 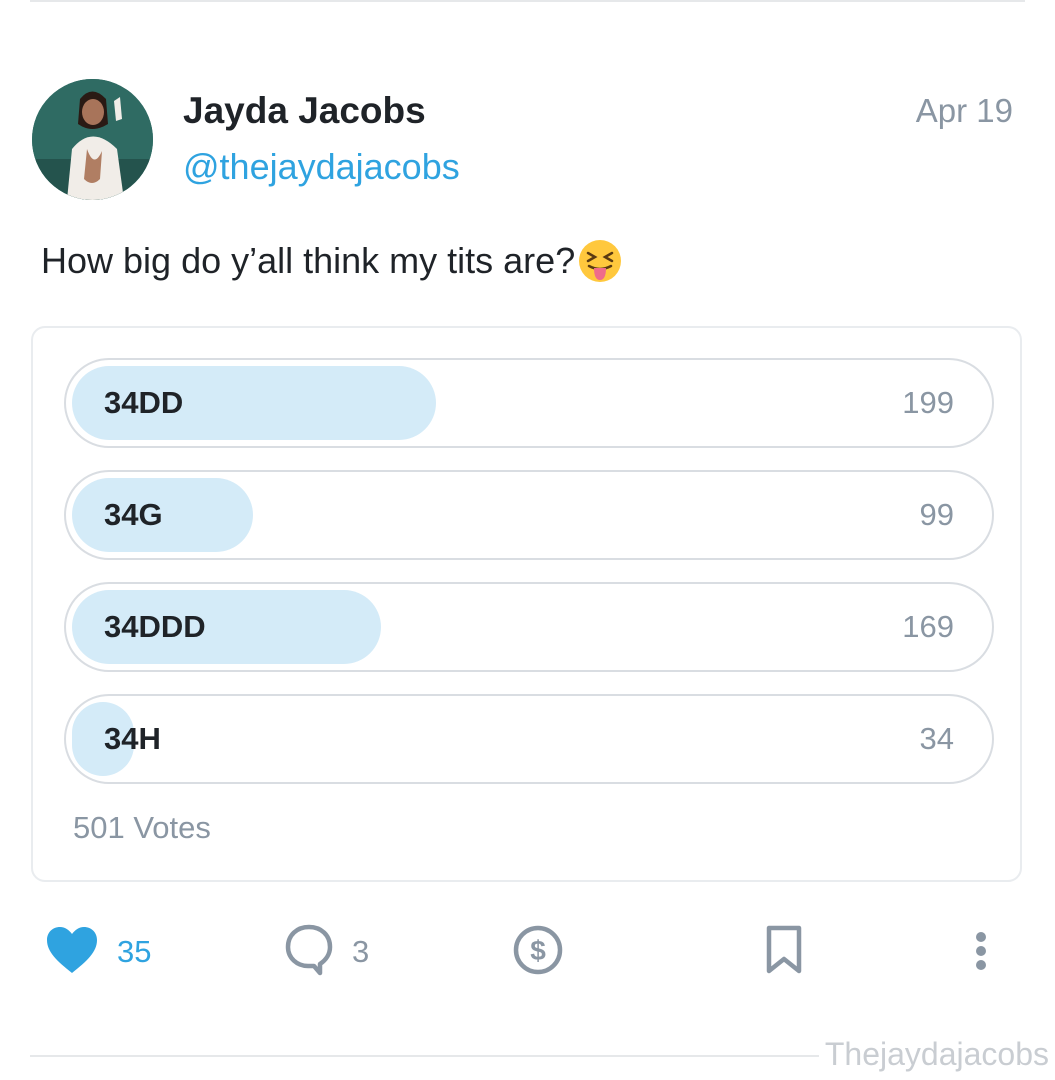 I want to click on like-button: 35, so click(x=98, y=952).